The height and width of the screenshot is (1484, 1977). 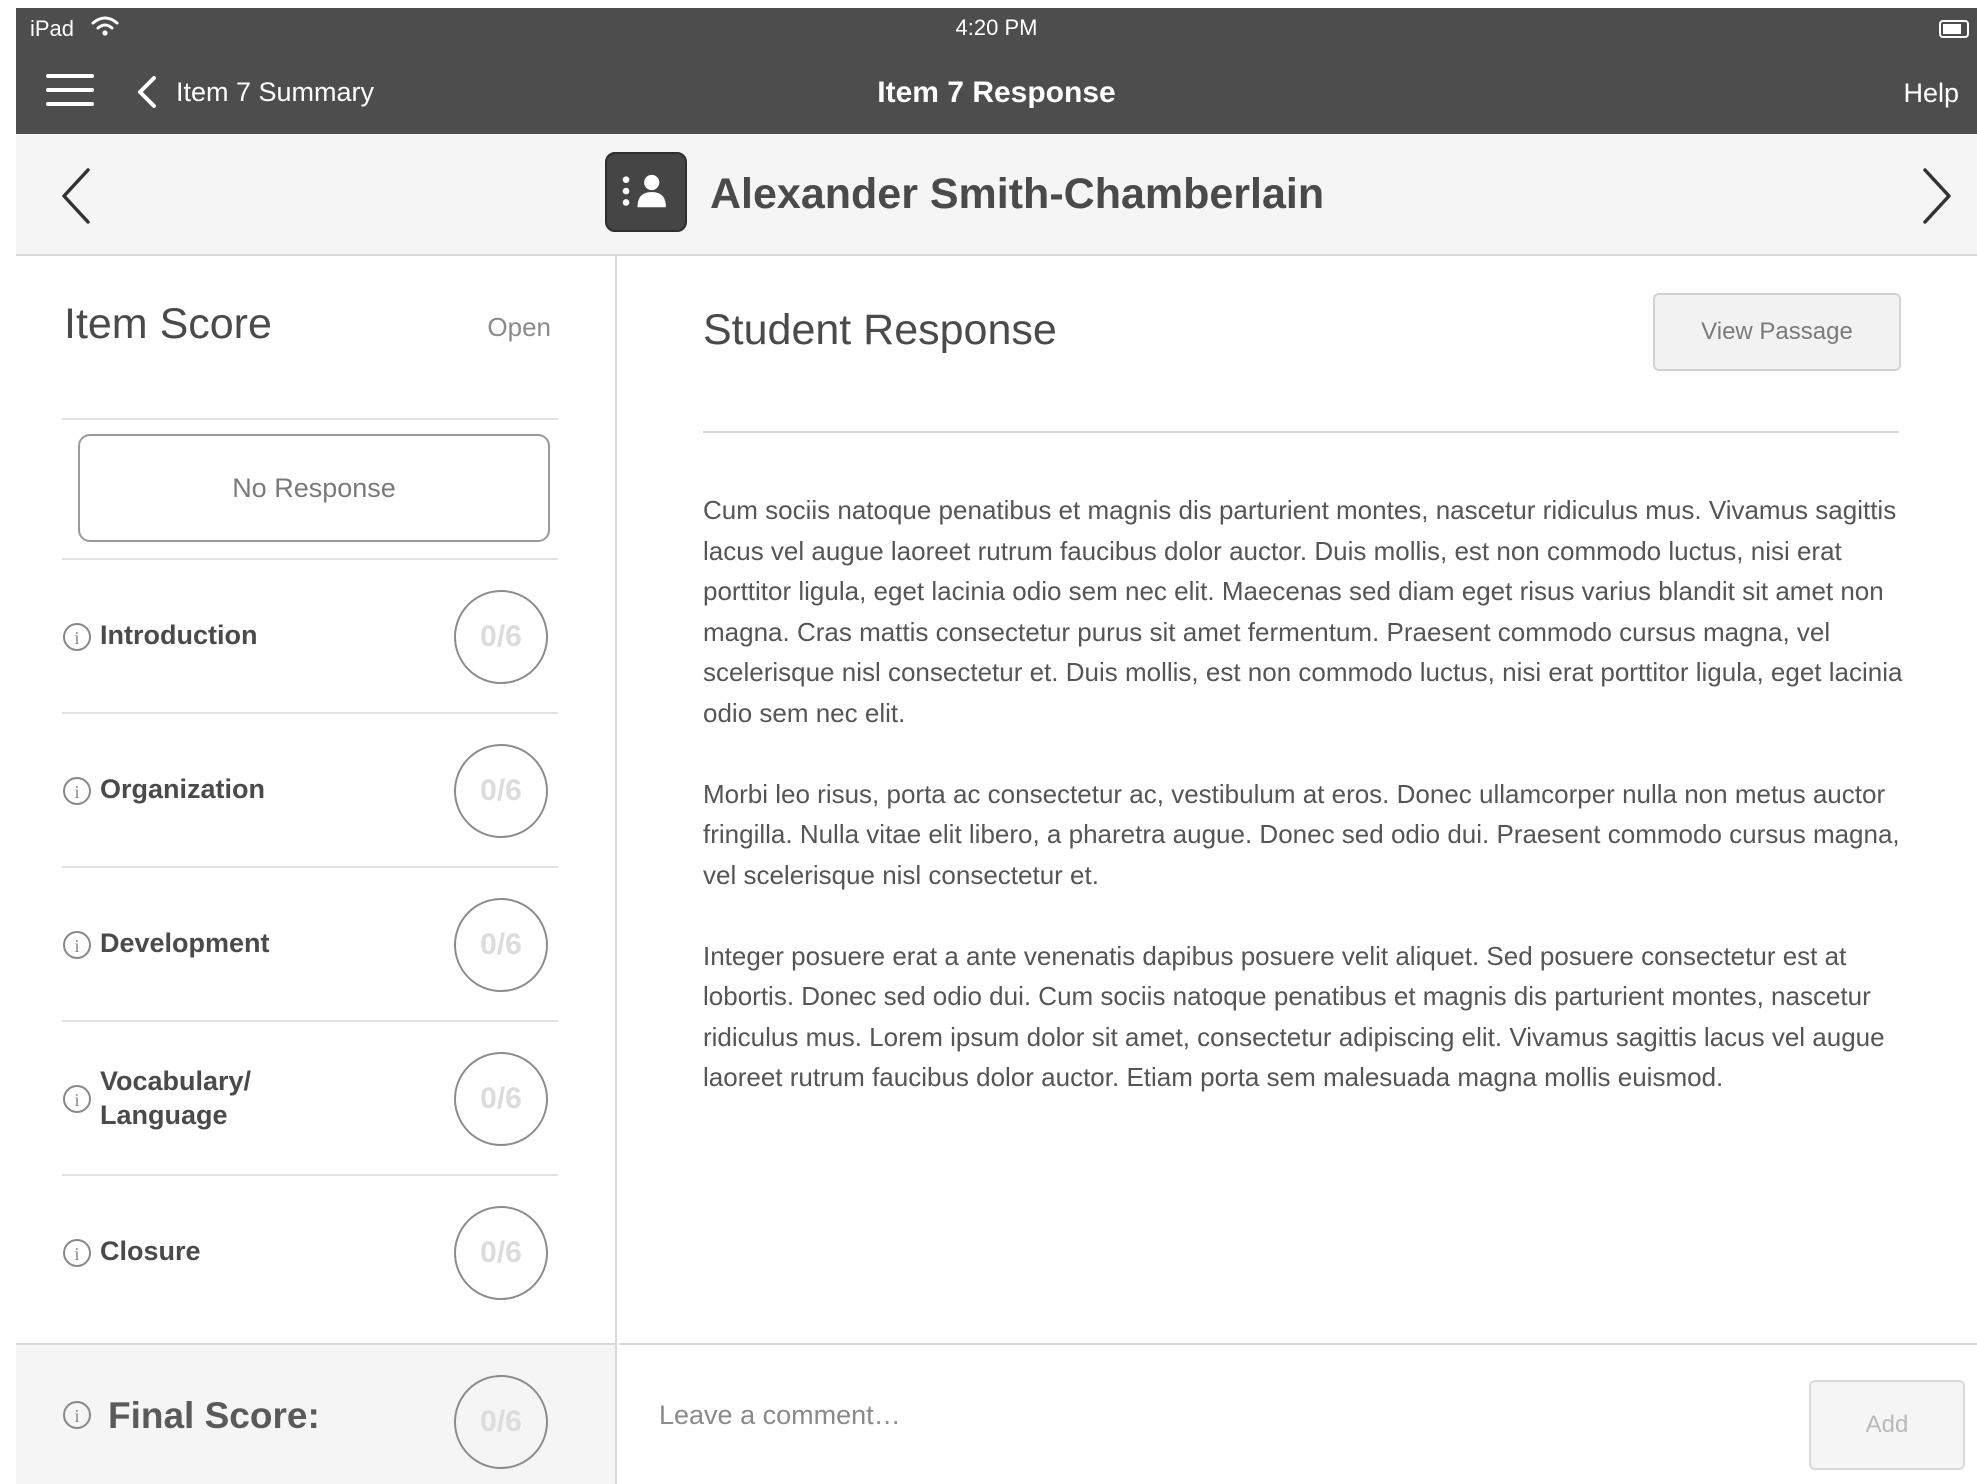 I want to click on student-header: Alexander Smith-Chamberlain, so click(x=996, y=195).